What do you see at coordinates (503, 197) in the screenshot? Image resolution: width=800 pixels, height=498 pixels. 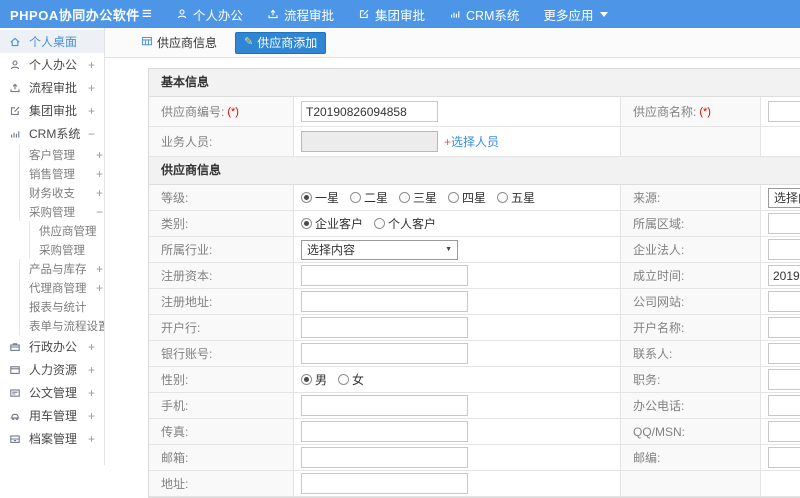 I see `radio-icon` at bounding box center [503, 197].